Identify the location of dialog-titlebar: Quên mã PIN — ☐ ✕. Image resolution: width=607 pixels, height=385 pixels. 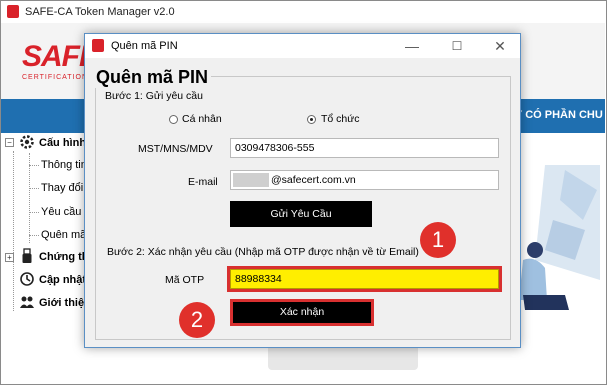
(302, 46).